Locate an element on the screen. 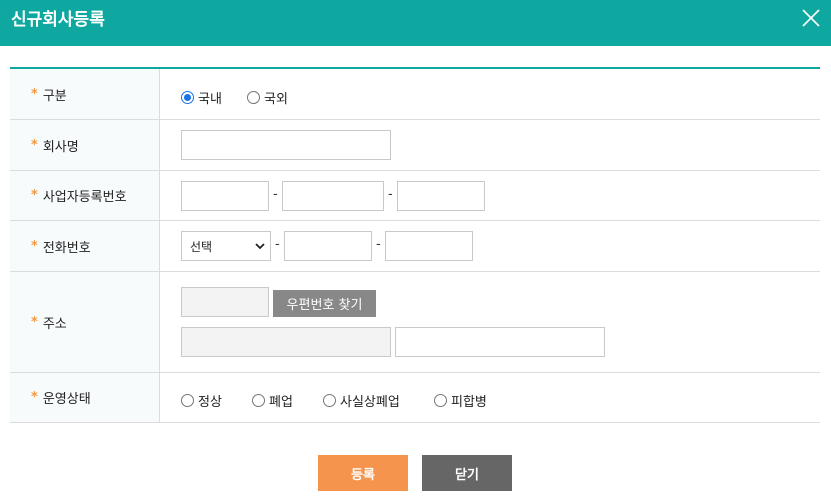 The image size is (831, 501). phone-area-select: 선택 is located at coordinates (226, 246).